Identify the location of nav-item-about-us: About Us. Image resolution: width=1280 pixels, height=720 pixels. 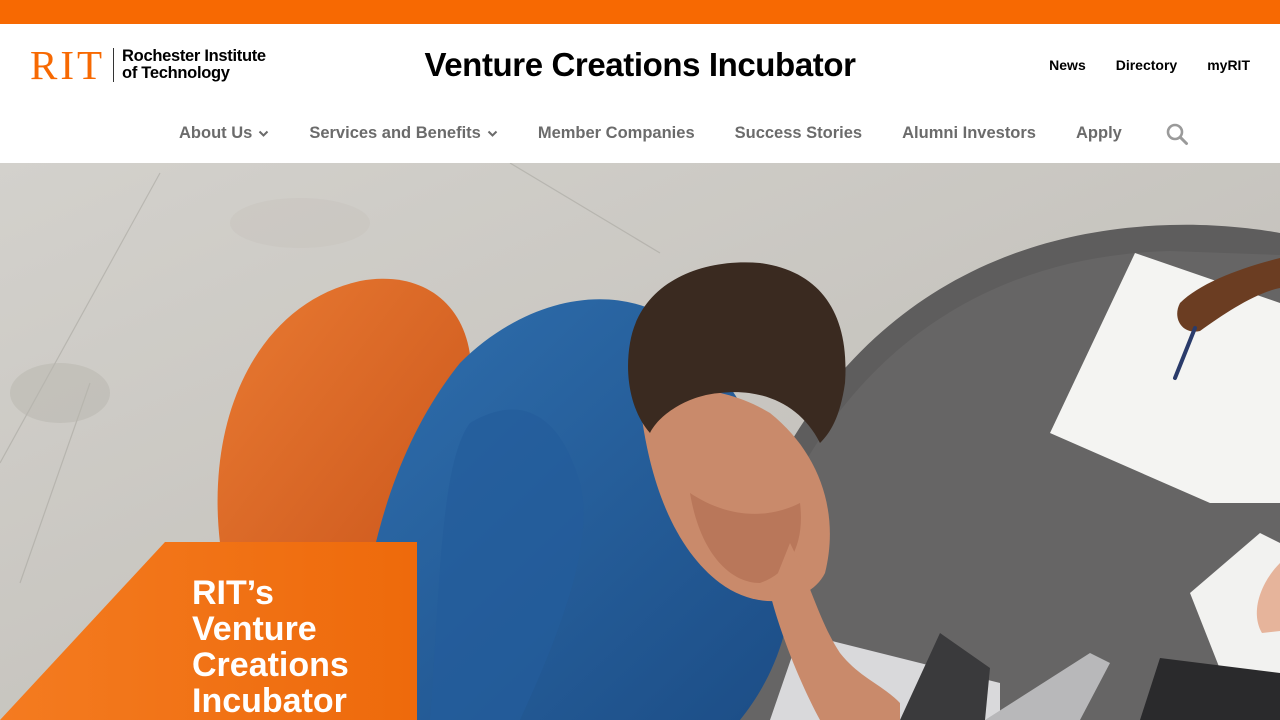
(224, 133).